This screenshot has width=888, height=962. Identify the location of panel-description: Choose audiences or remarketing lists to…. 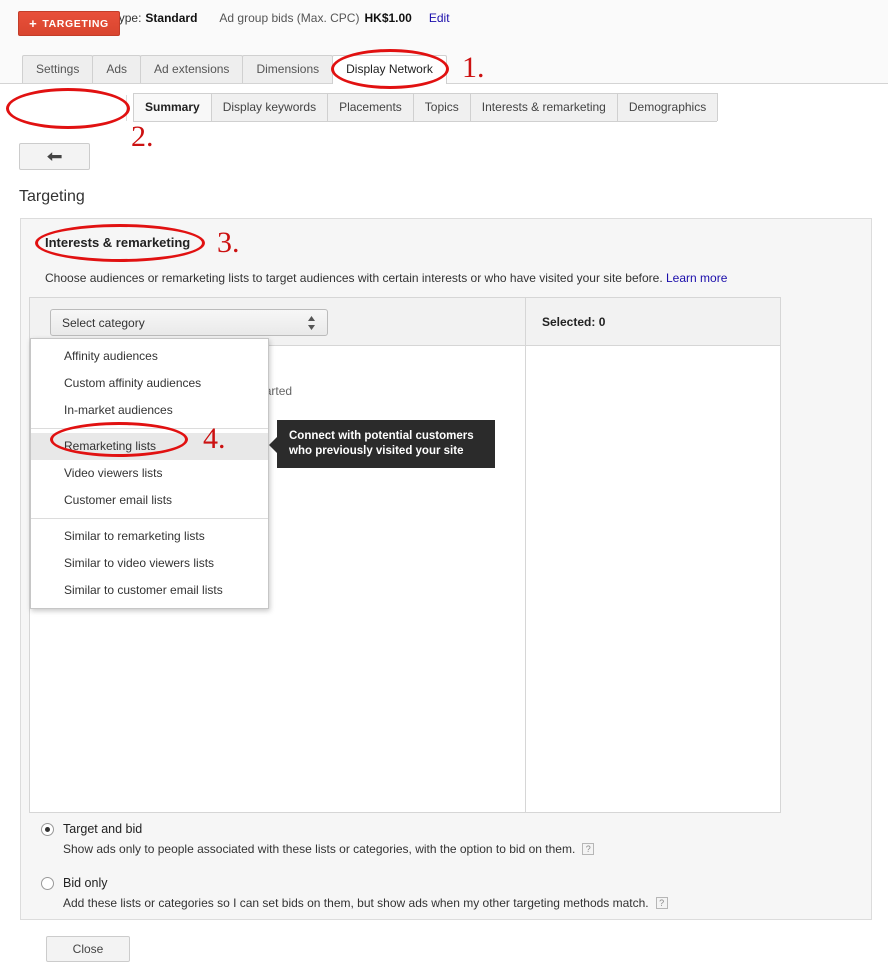
(386, 278).